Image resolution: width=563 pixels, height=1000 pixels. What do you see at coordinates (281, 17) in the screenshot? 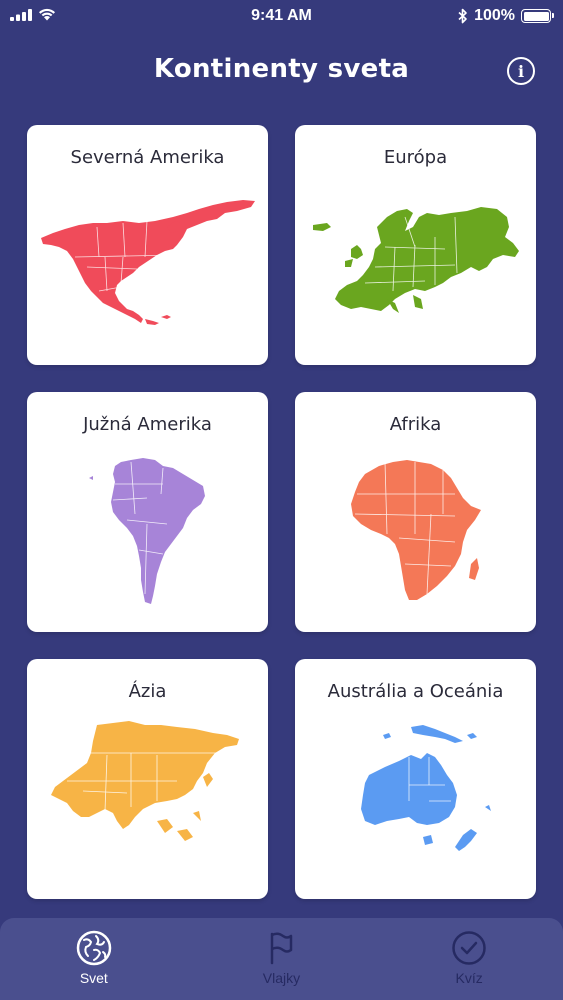
I see `status-bar: 9:41 AM 100%` at bounding box center [281, 17].